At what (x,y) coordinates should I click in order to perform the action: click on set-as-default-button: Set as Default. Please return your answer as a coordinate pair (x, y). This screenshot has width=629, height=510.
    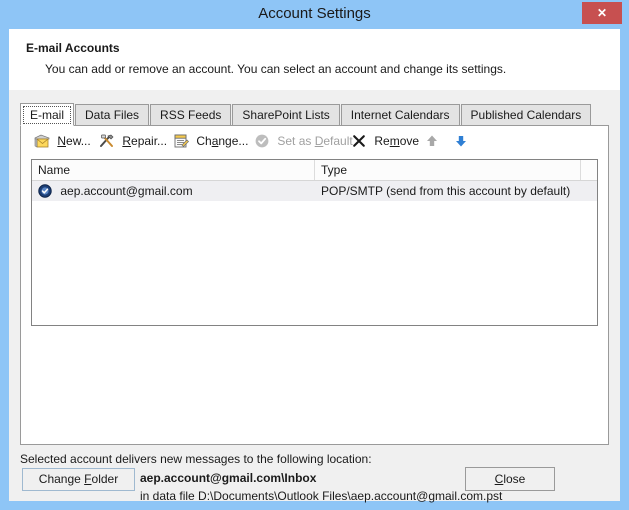
    Looking at the image, I should click on (303, 142).